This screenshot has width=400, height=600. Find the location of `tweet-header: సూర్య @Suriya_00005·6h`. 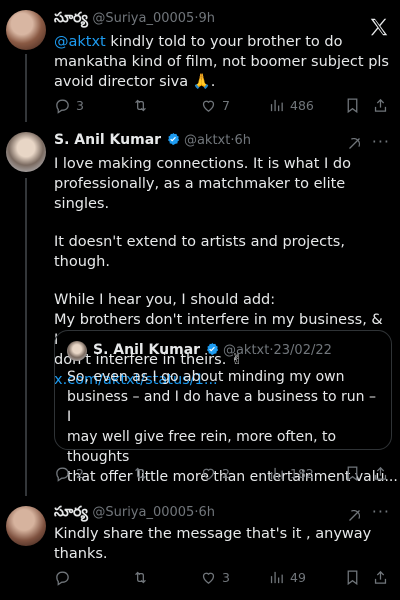

tweet-header: సూర్య @Suriya_00005·6h is located at coordinates (223, 514).